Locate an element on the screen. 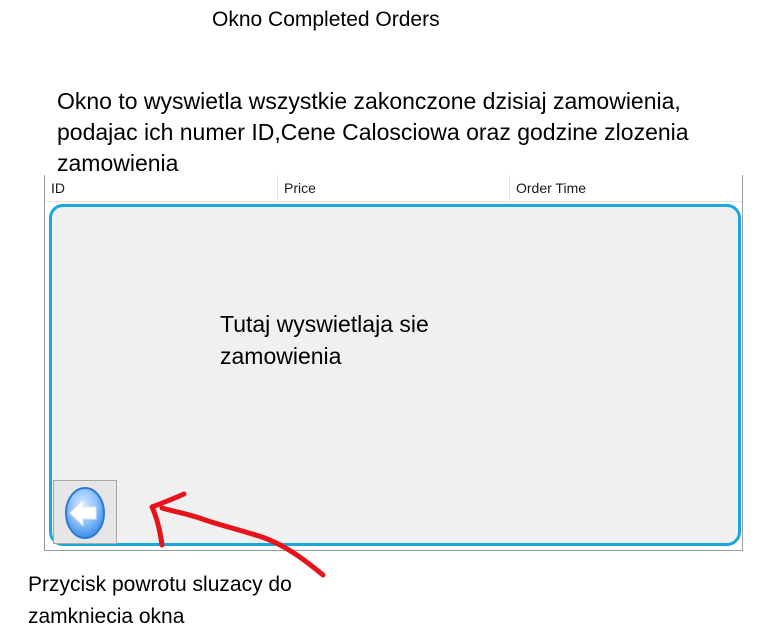 The image size is (780, 639). red-arrow-annotation is located at coordinates (237, 534).